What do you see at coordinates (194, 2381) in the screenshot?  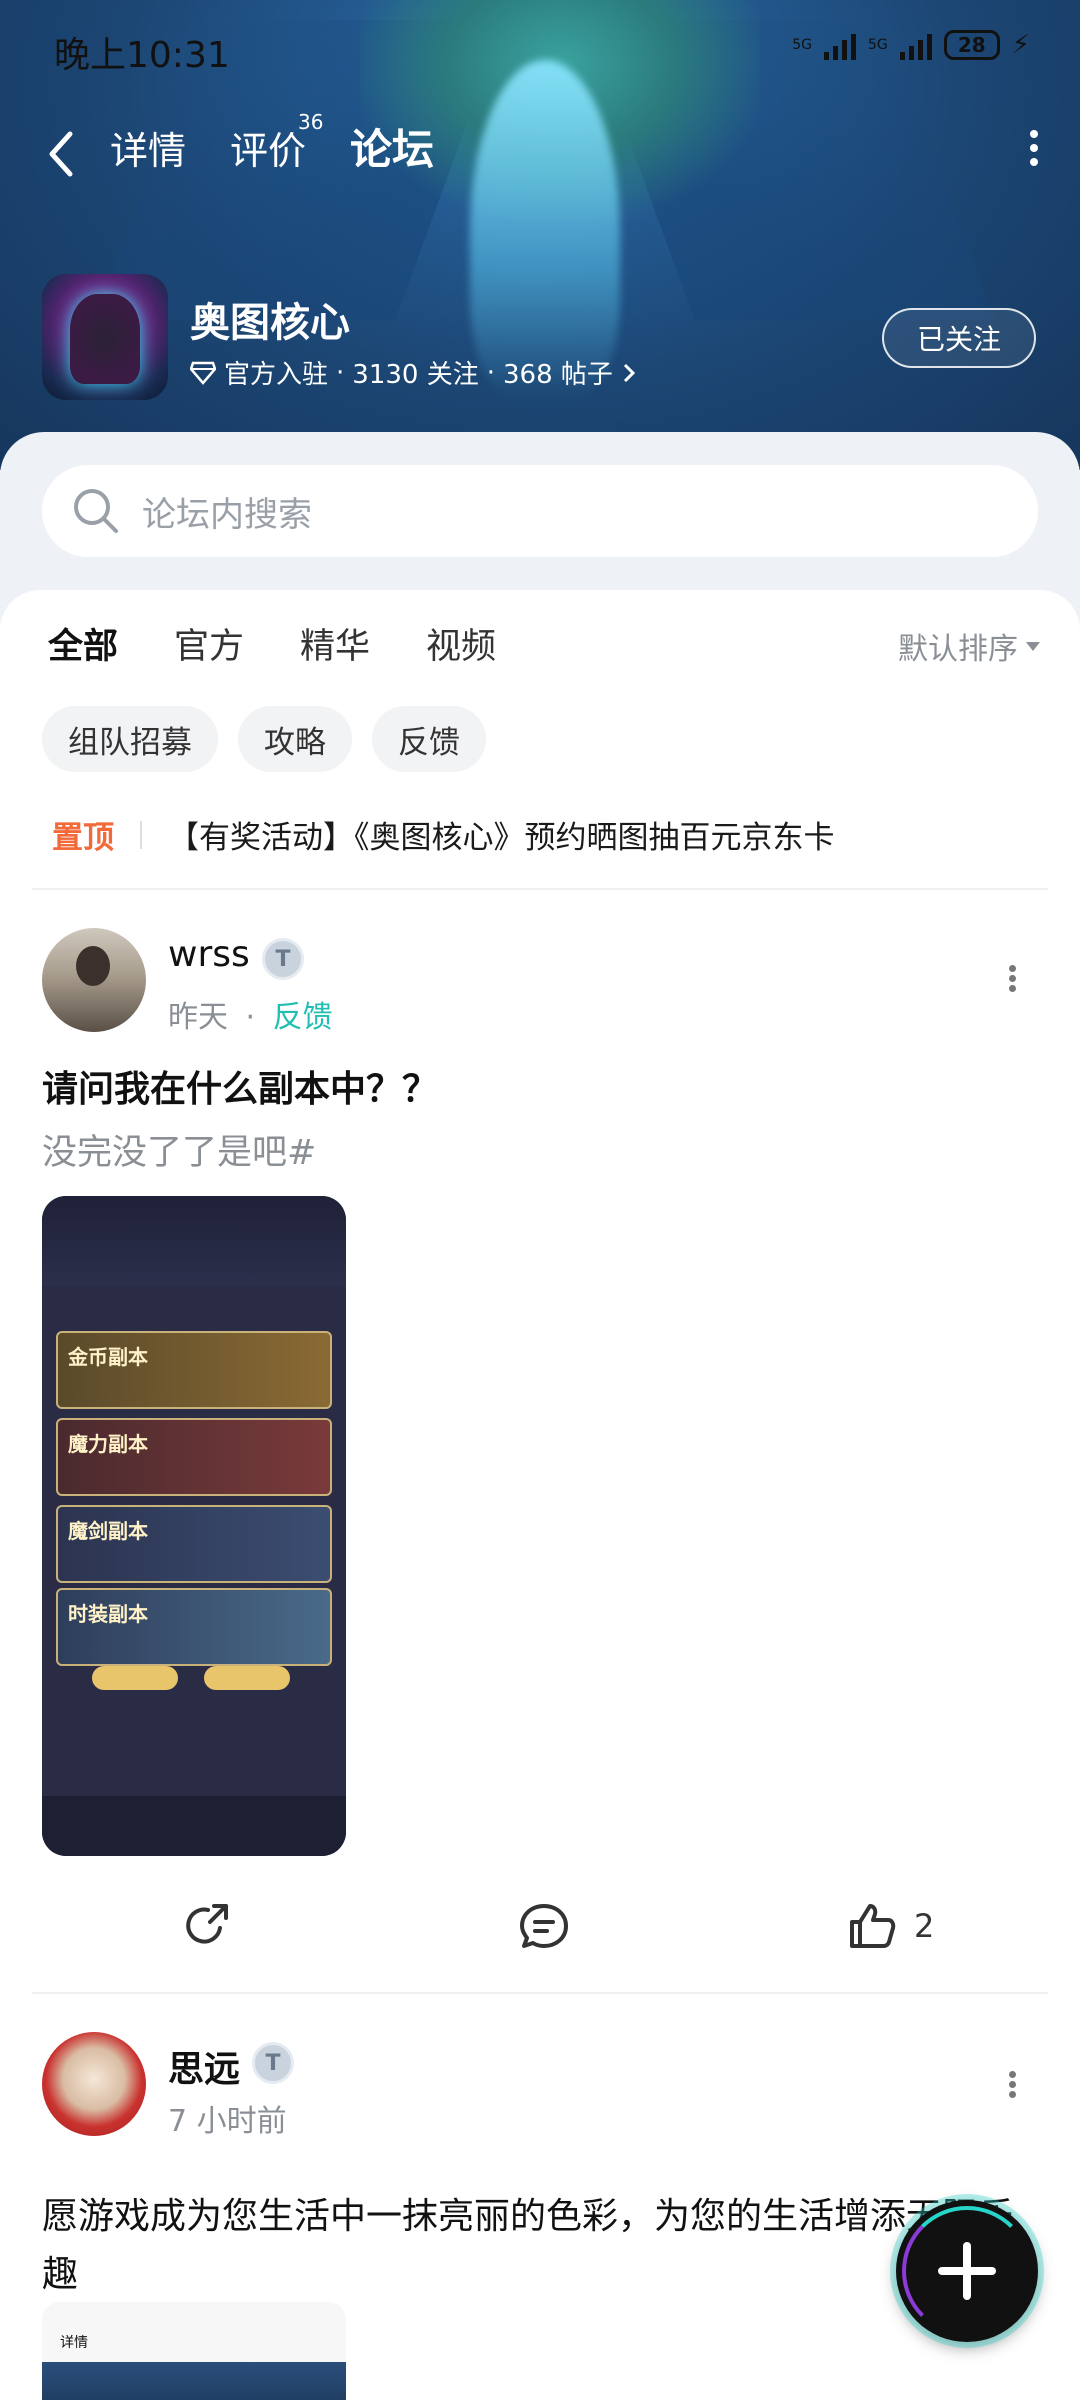 I see `screenshot-banner` at bounding box center [194, 2381].